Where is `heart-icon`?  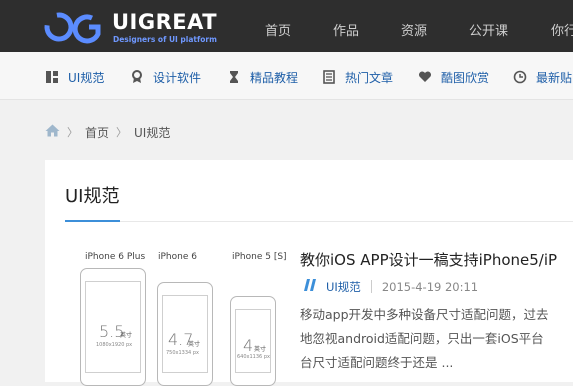 heart-icon is located at coordinates (425, 77).